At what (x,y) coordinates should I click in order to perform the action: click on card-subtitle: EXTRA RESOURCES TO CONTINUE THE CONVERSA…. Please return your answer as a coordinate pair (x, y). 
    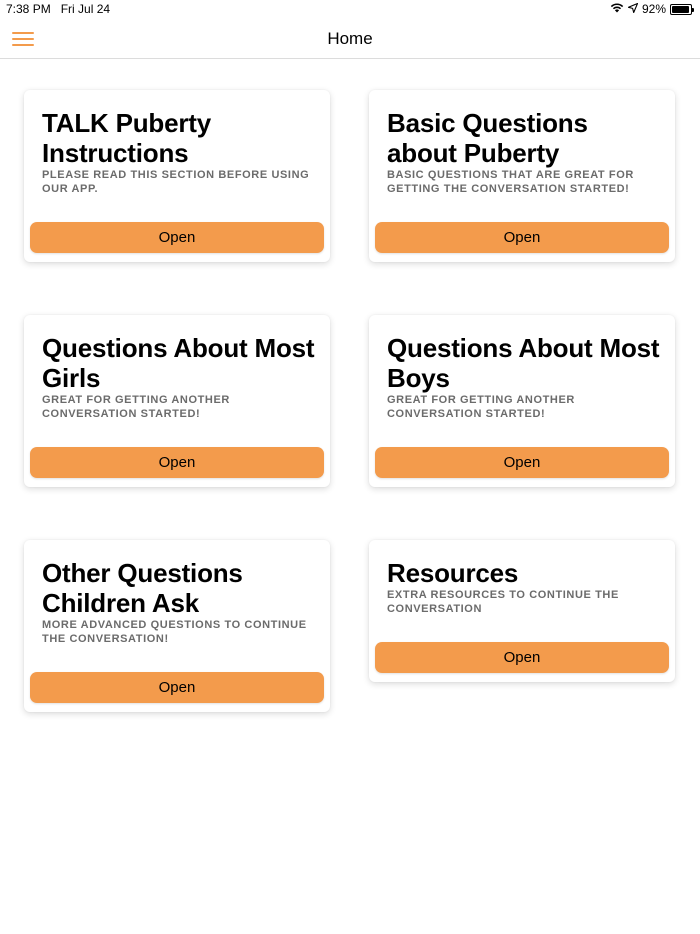
    Looking at the image, I should click on (503, 602).